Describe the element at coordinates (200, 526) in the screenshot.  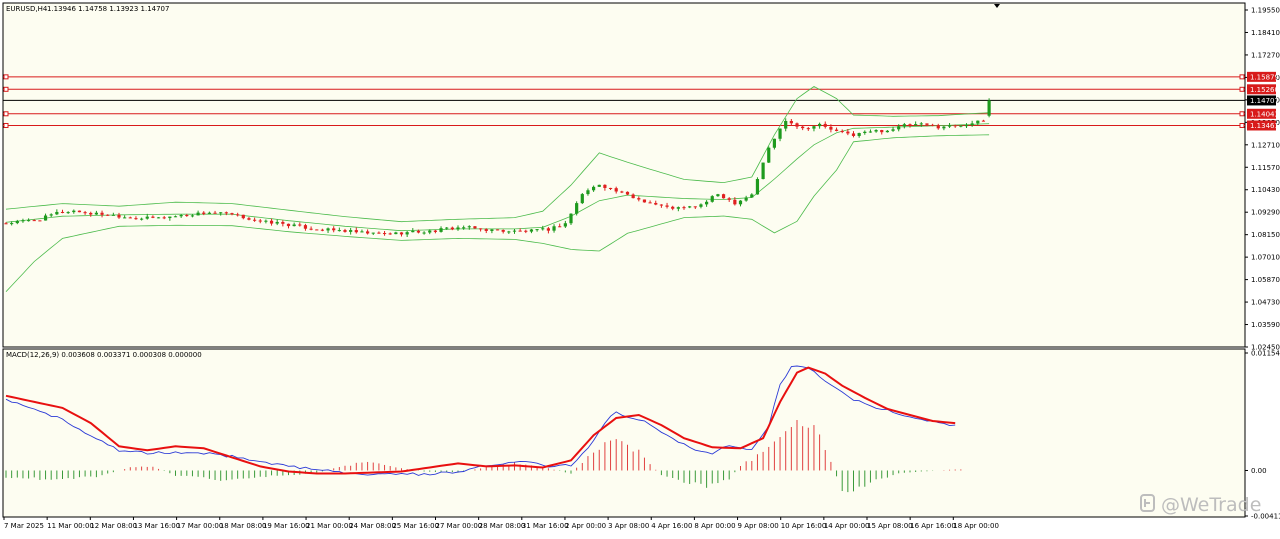
I see `x-tick-label: 17 Mar 00:00` at that location.